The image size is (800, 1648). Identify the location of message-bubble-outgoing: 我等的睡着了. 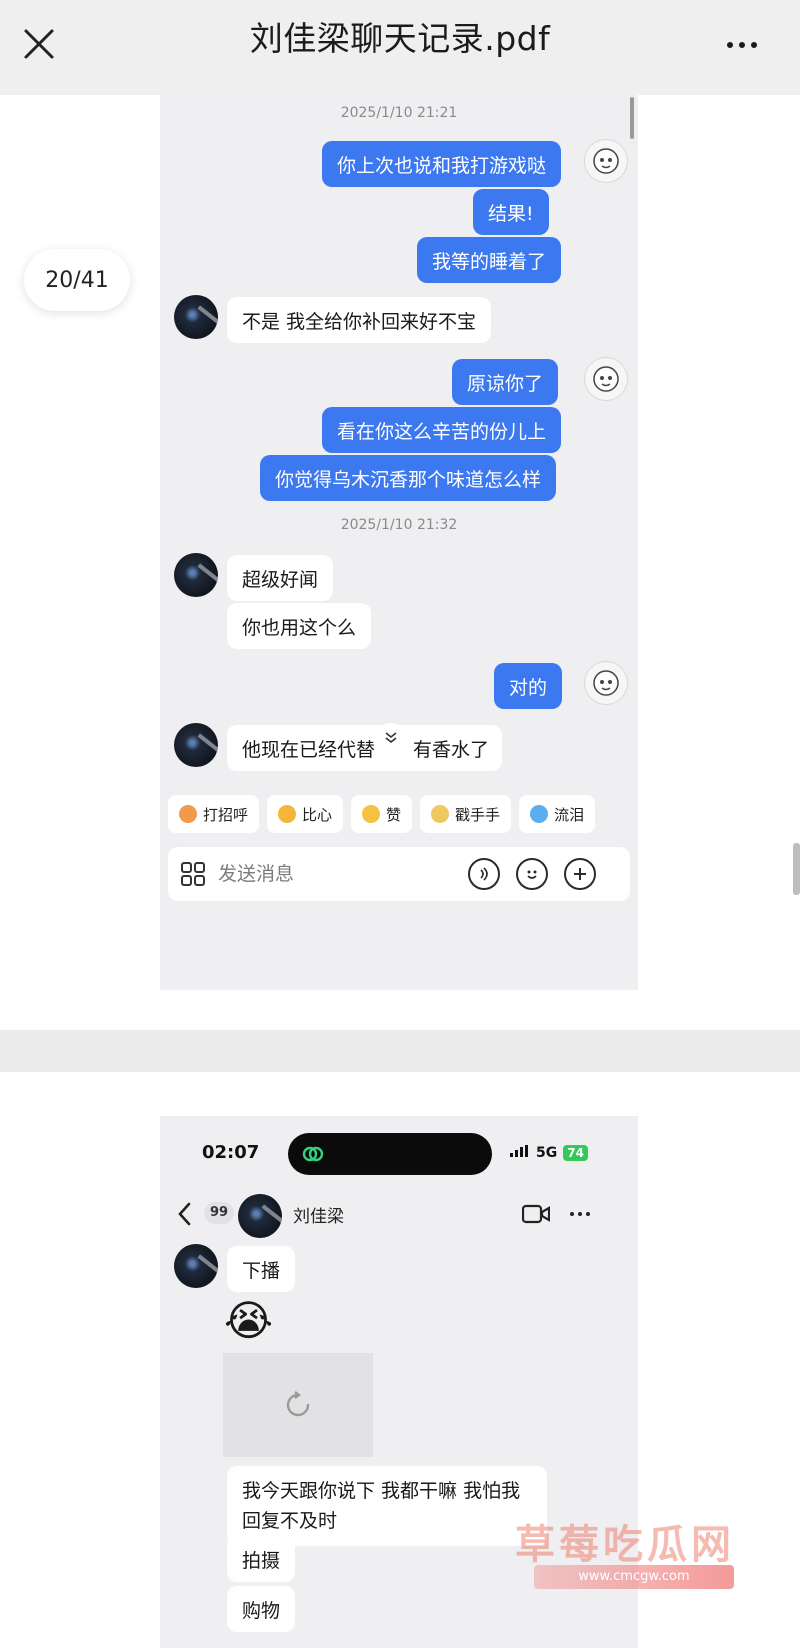
(489, 260).